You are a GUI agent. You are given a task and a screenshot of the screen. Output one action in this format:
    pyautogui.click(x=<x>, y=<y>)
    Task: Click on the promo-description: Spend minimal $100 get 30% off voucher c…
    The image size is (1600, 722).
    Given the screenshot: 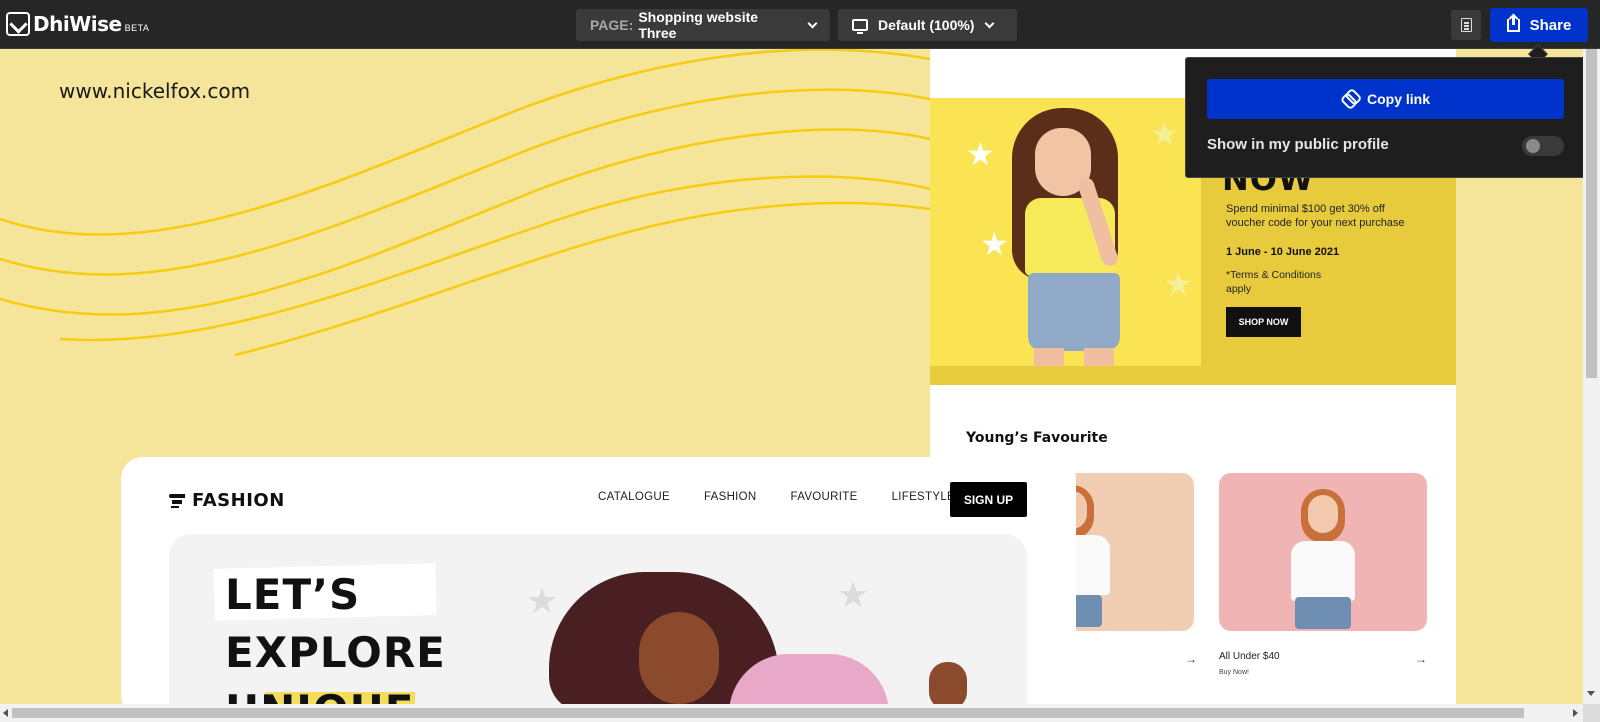 What is the action you would take?
    pyautogui.click(x=1315, y=216)
    